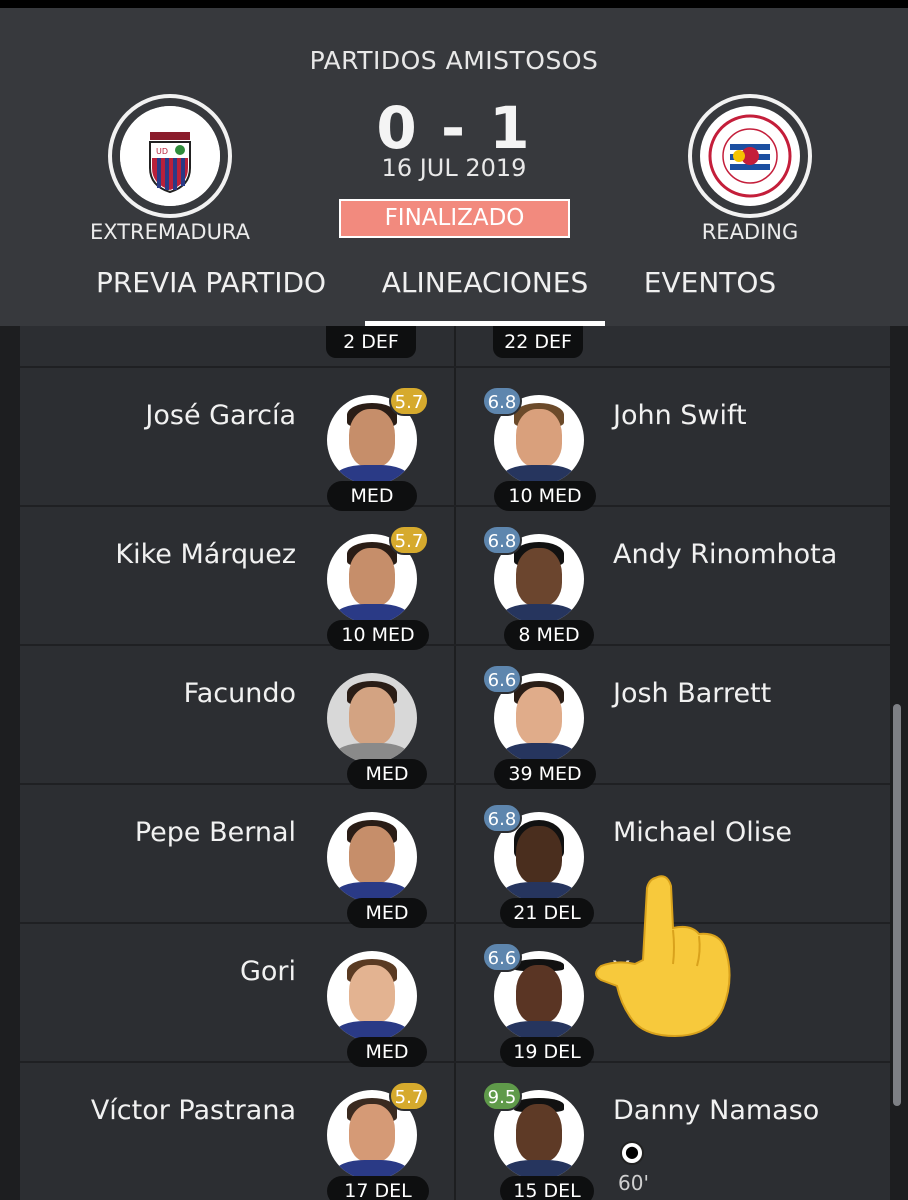 The image size is (908, 1200). Describe the element at coordinates (485, 282) in the screenshot. I see `tab-lineups: ALINEACIONES` at that location.